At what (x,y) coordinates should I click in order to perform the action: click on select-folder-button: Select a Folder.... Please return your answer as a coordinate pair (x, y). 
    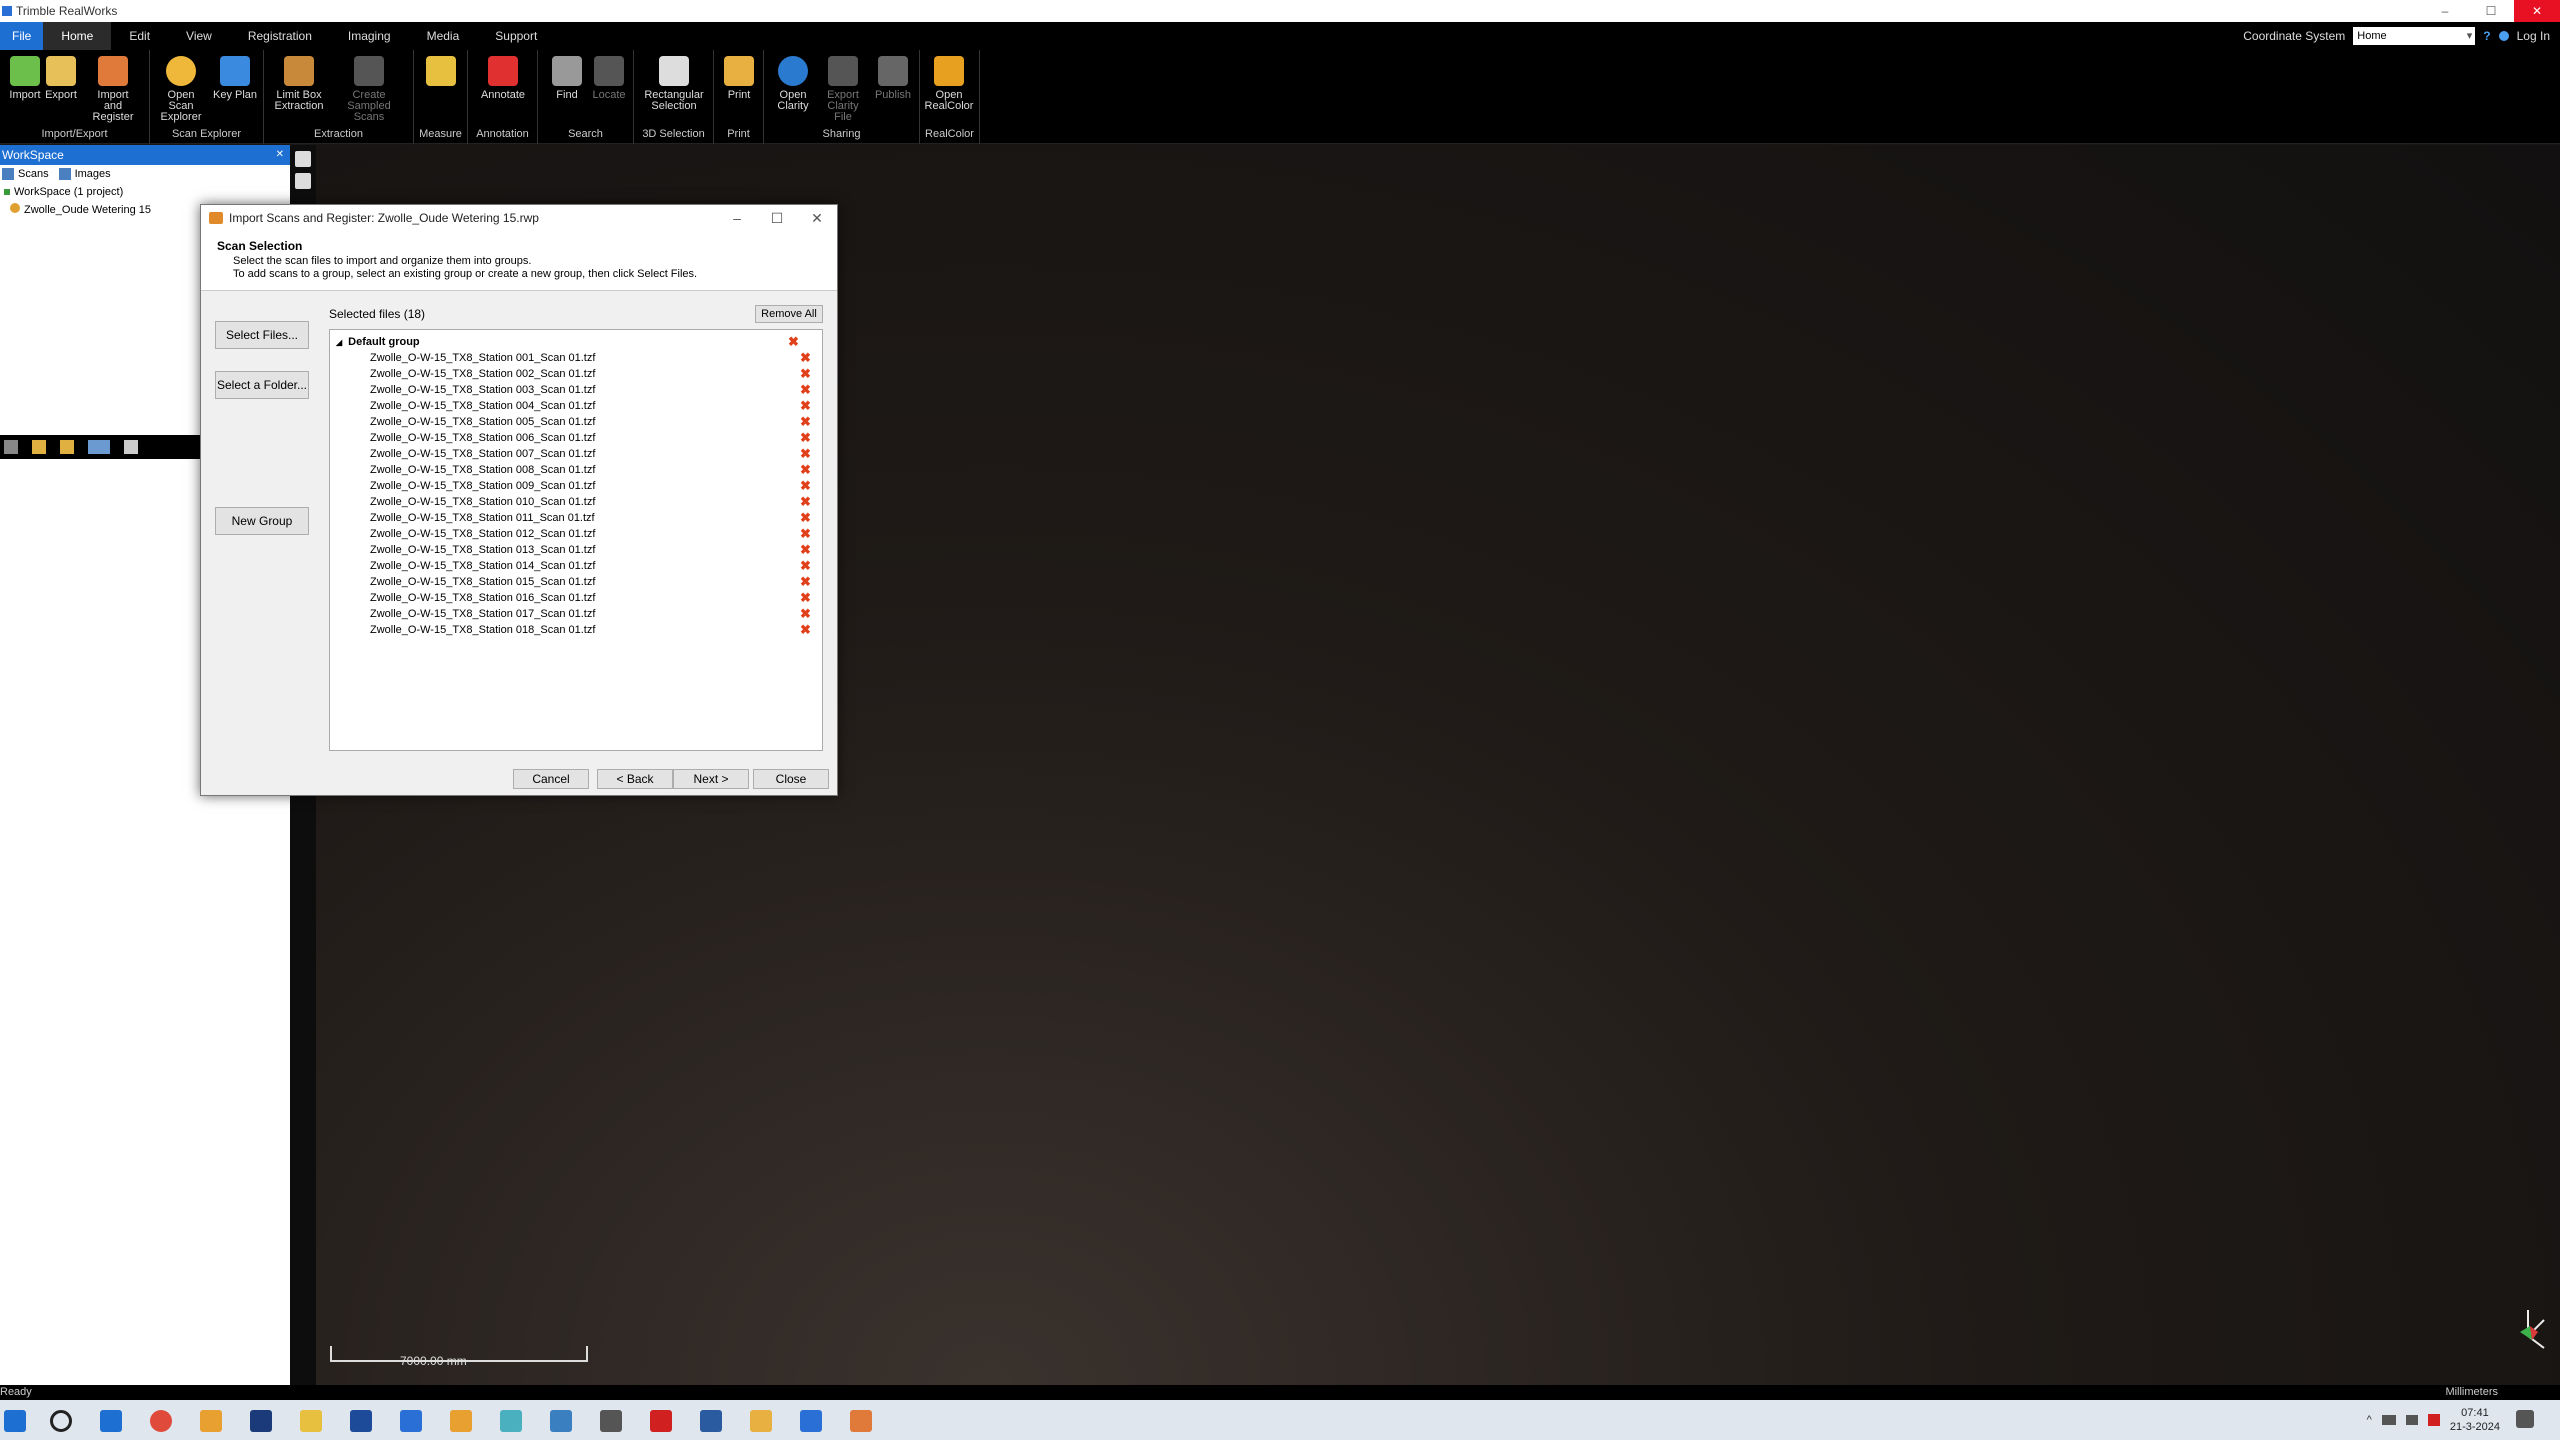
    Looking at the image, I should click on (262, 385).